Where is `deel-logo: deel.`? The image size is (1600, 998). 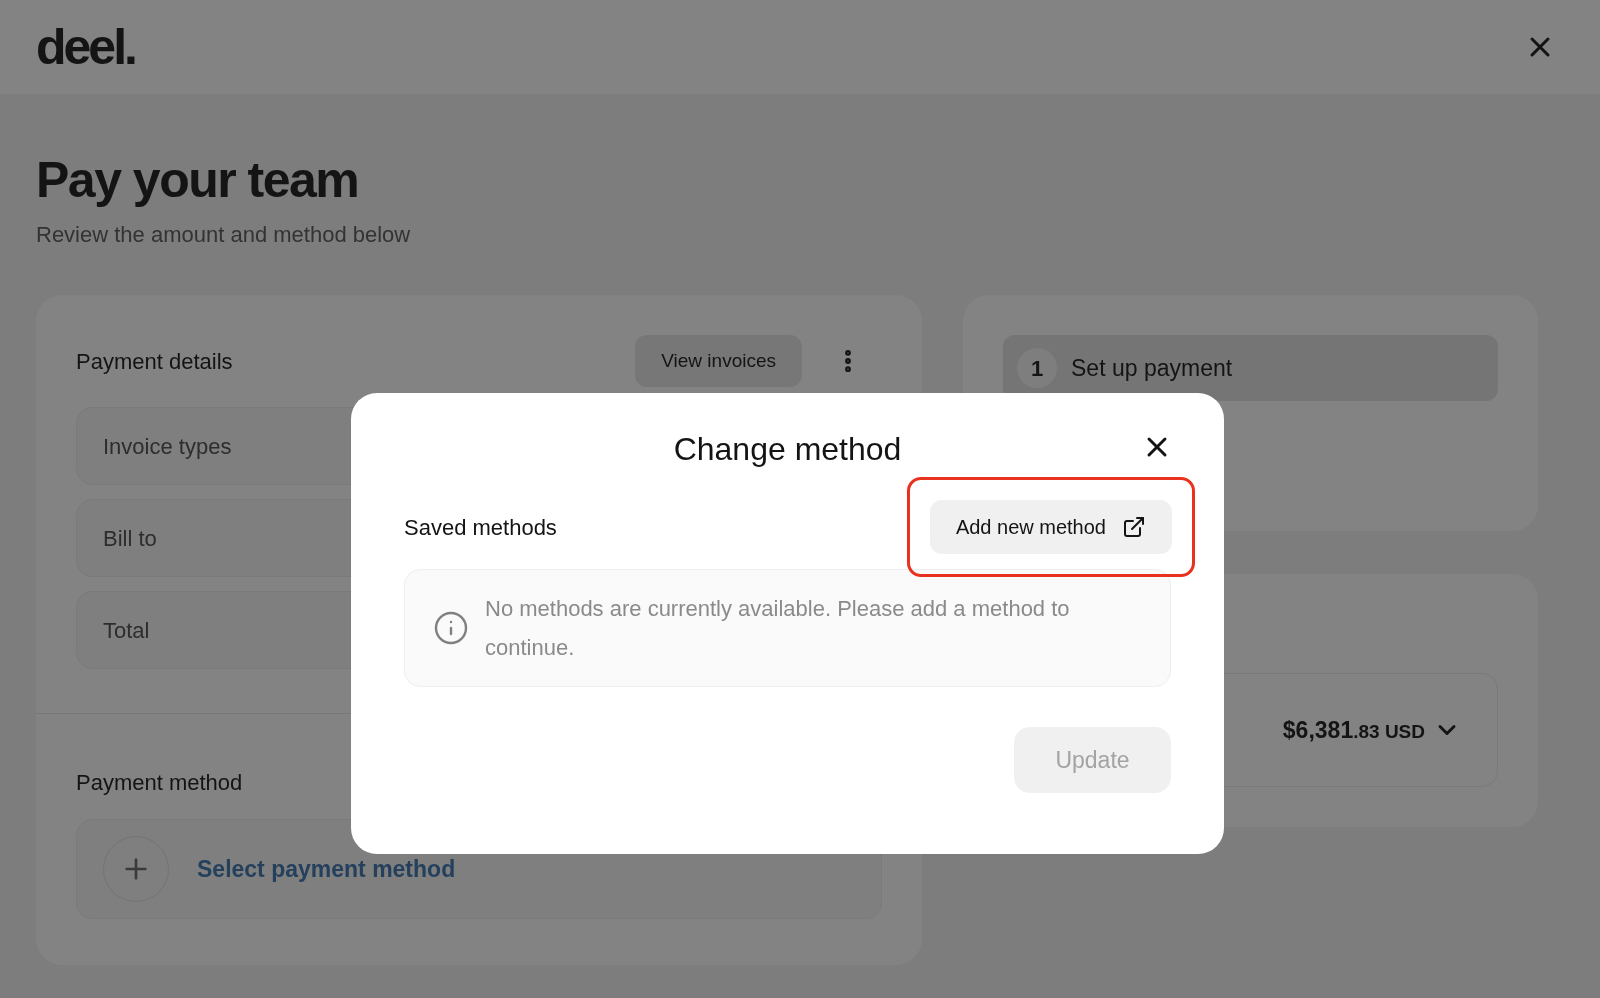 deel-logo: deel. is located at coordinates (85, 47).